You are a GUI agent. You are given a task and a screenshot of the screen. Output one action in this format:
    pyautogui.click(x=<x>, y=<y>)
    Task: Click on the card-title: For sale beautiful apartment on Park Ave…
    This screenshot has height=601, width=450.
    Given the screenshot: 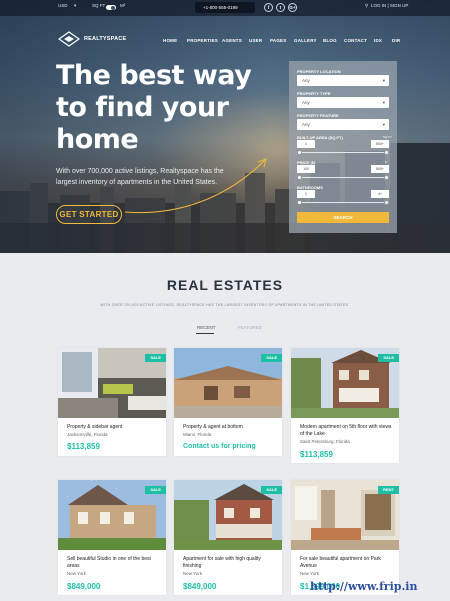 What is the action you would take?
    pyautogui.click(x=346, y=563)
    